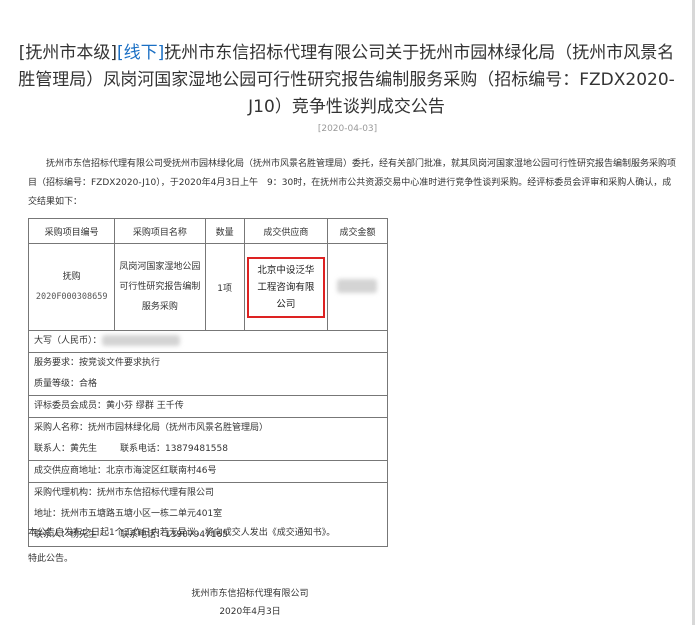 The height and width of the screenshot is (625, 695). I want to click on supplier-address: 成交供应商地址：北京市海淀区红联南村46号, so click(208, 471).